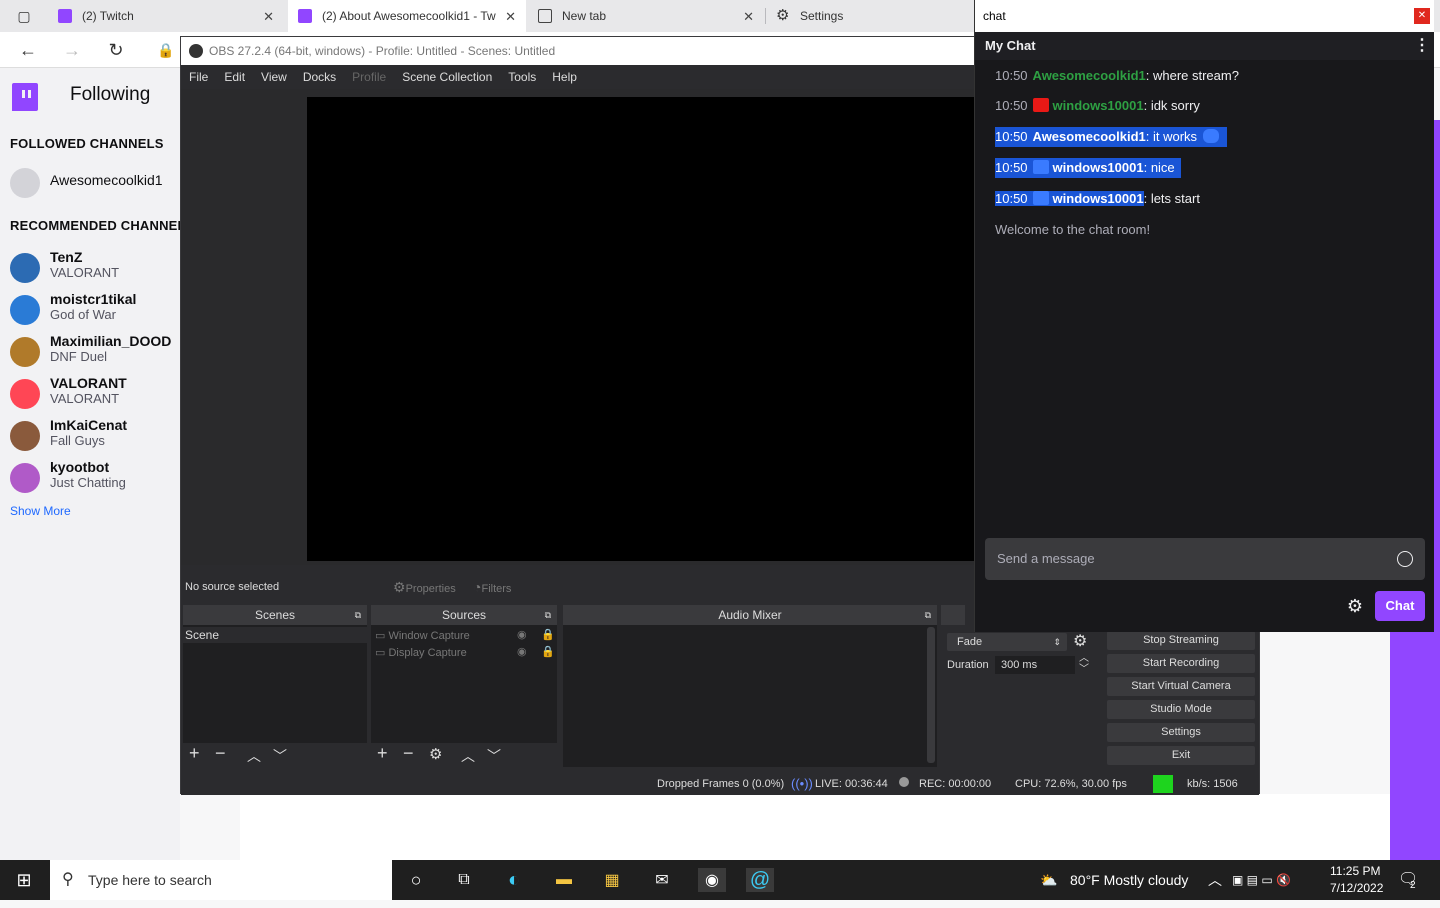  Describe the element at coordinates (1422, 16) in the screenshot. I see `close-icon: ✕` at that location.